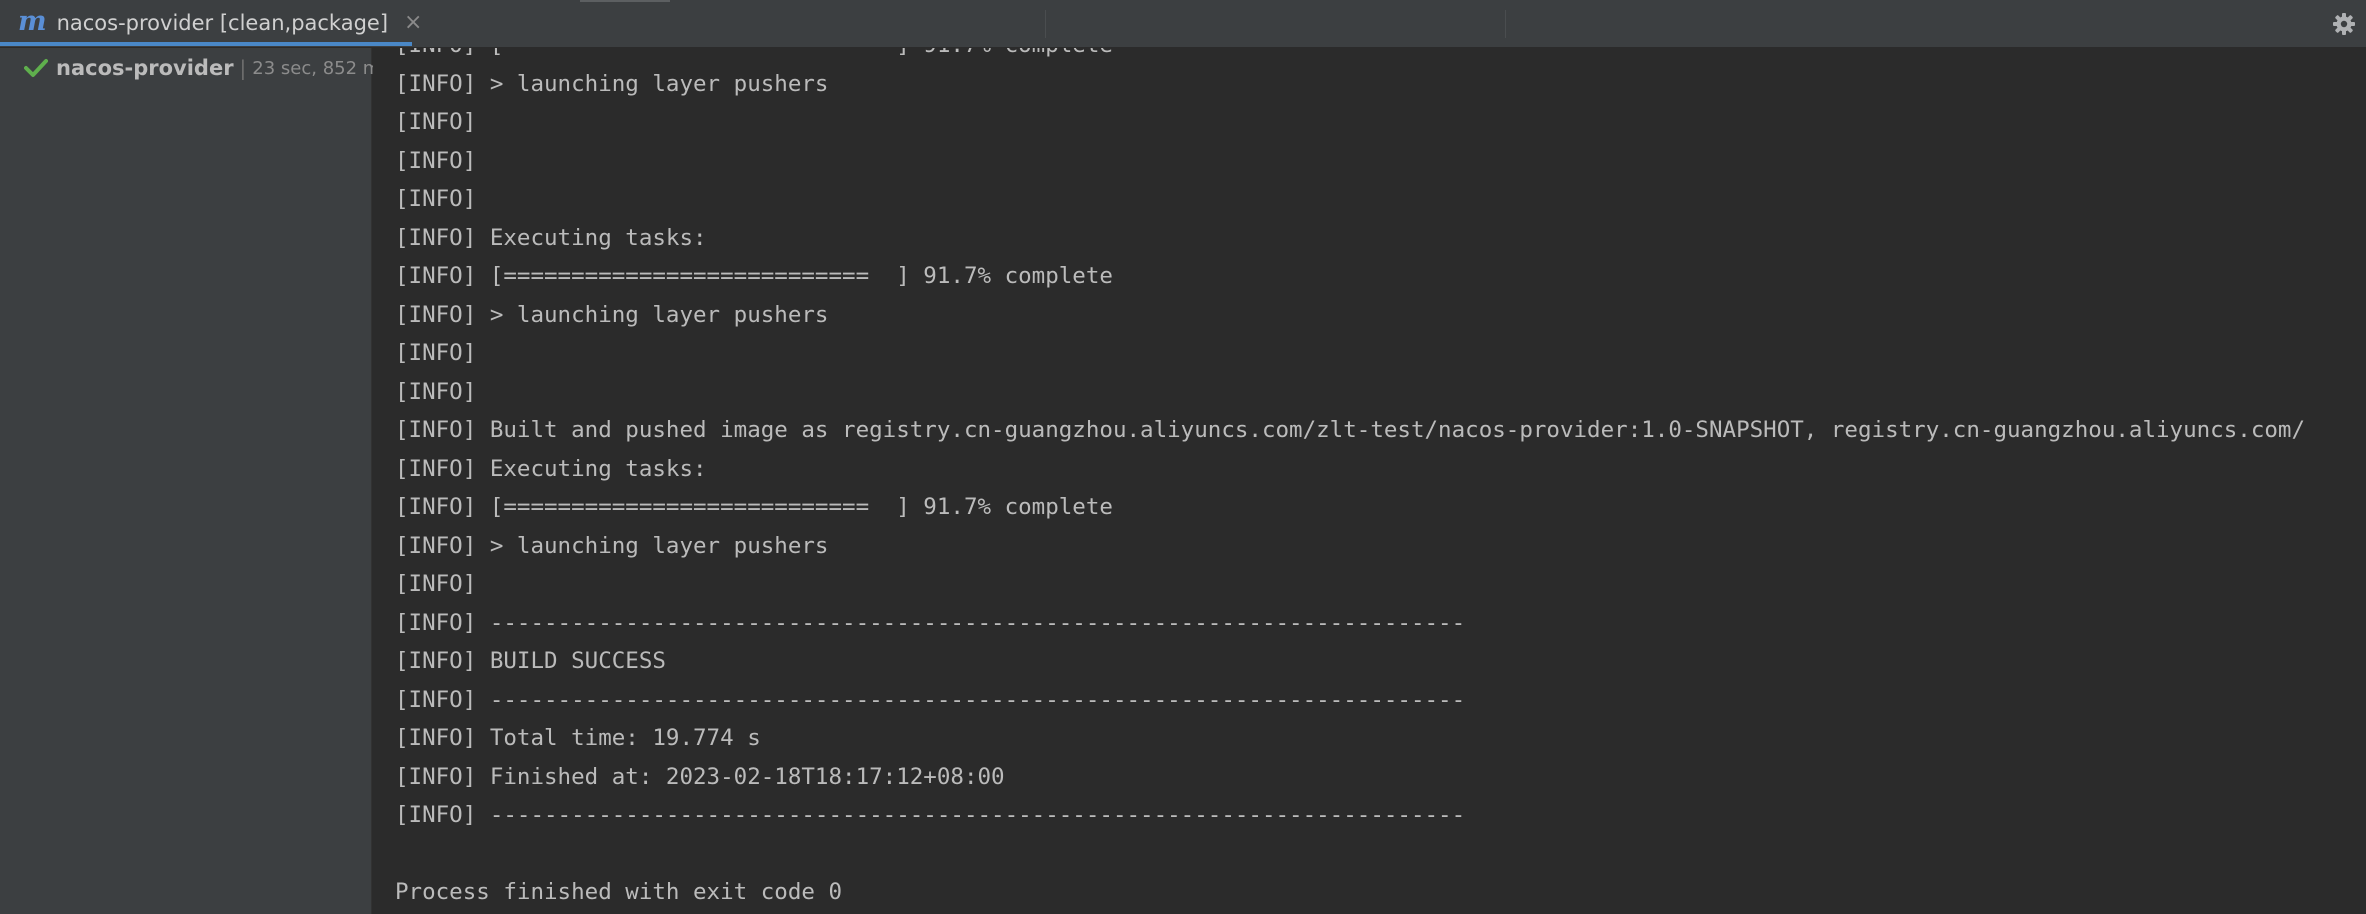 Image resolution: width=2366 pixels, height=914 pixels. What do you see at coordinates (2344, 24) in the screenshot?
I see `gear-icon` at bounding box center [2344, 24].